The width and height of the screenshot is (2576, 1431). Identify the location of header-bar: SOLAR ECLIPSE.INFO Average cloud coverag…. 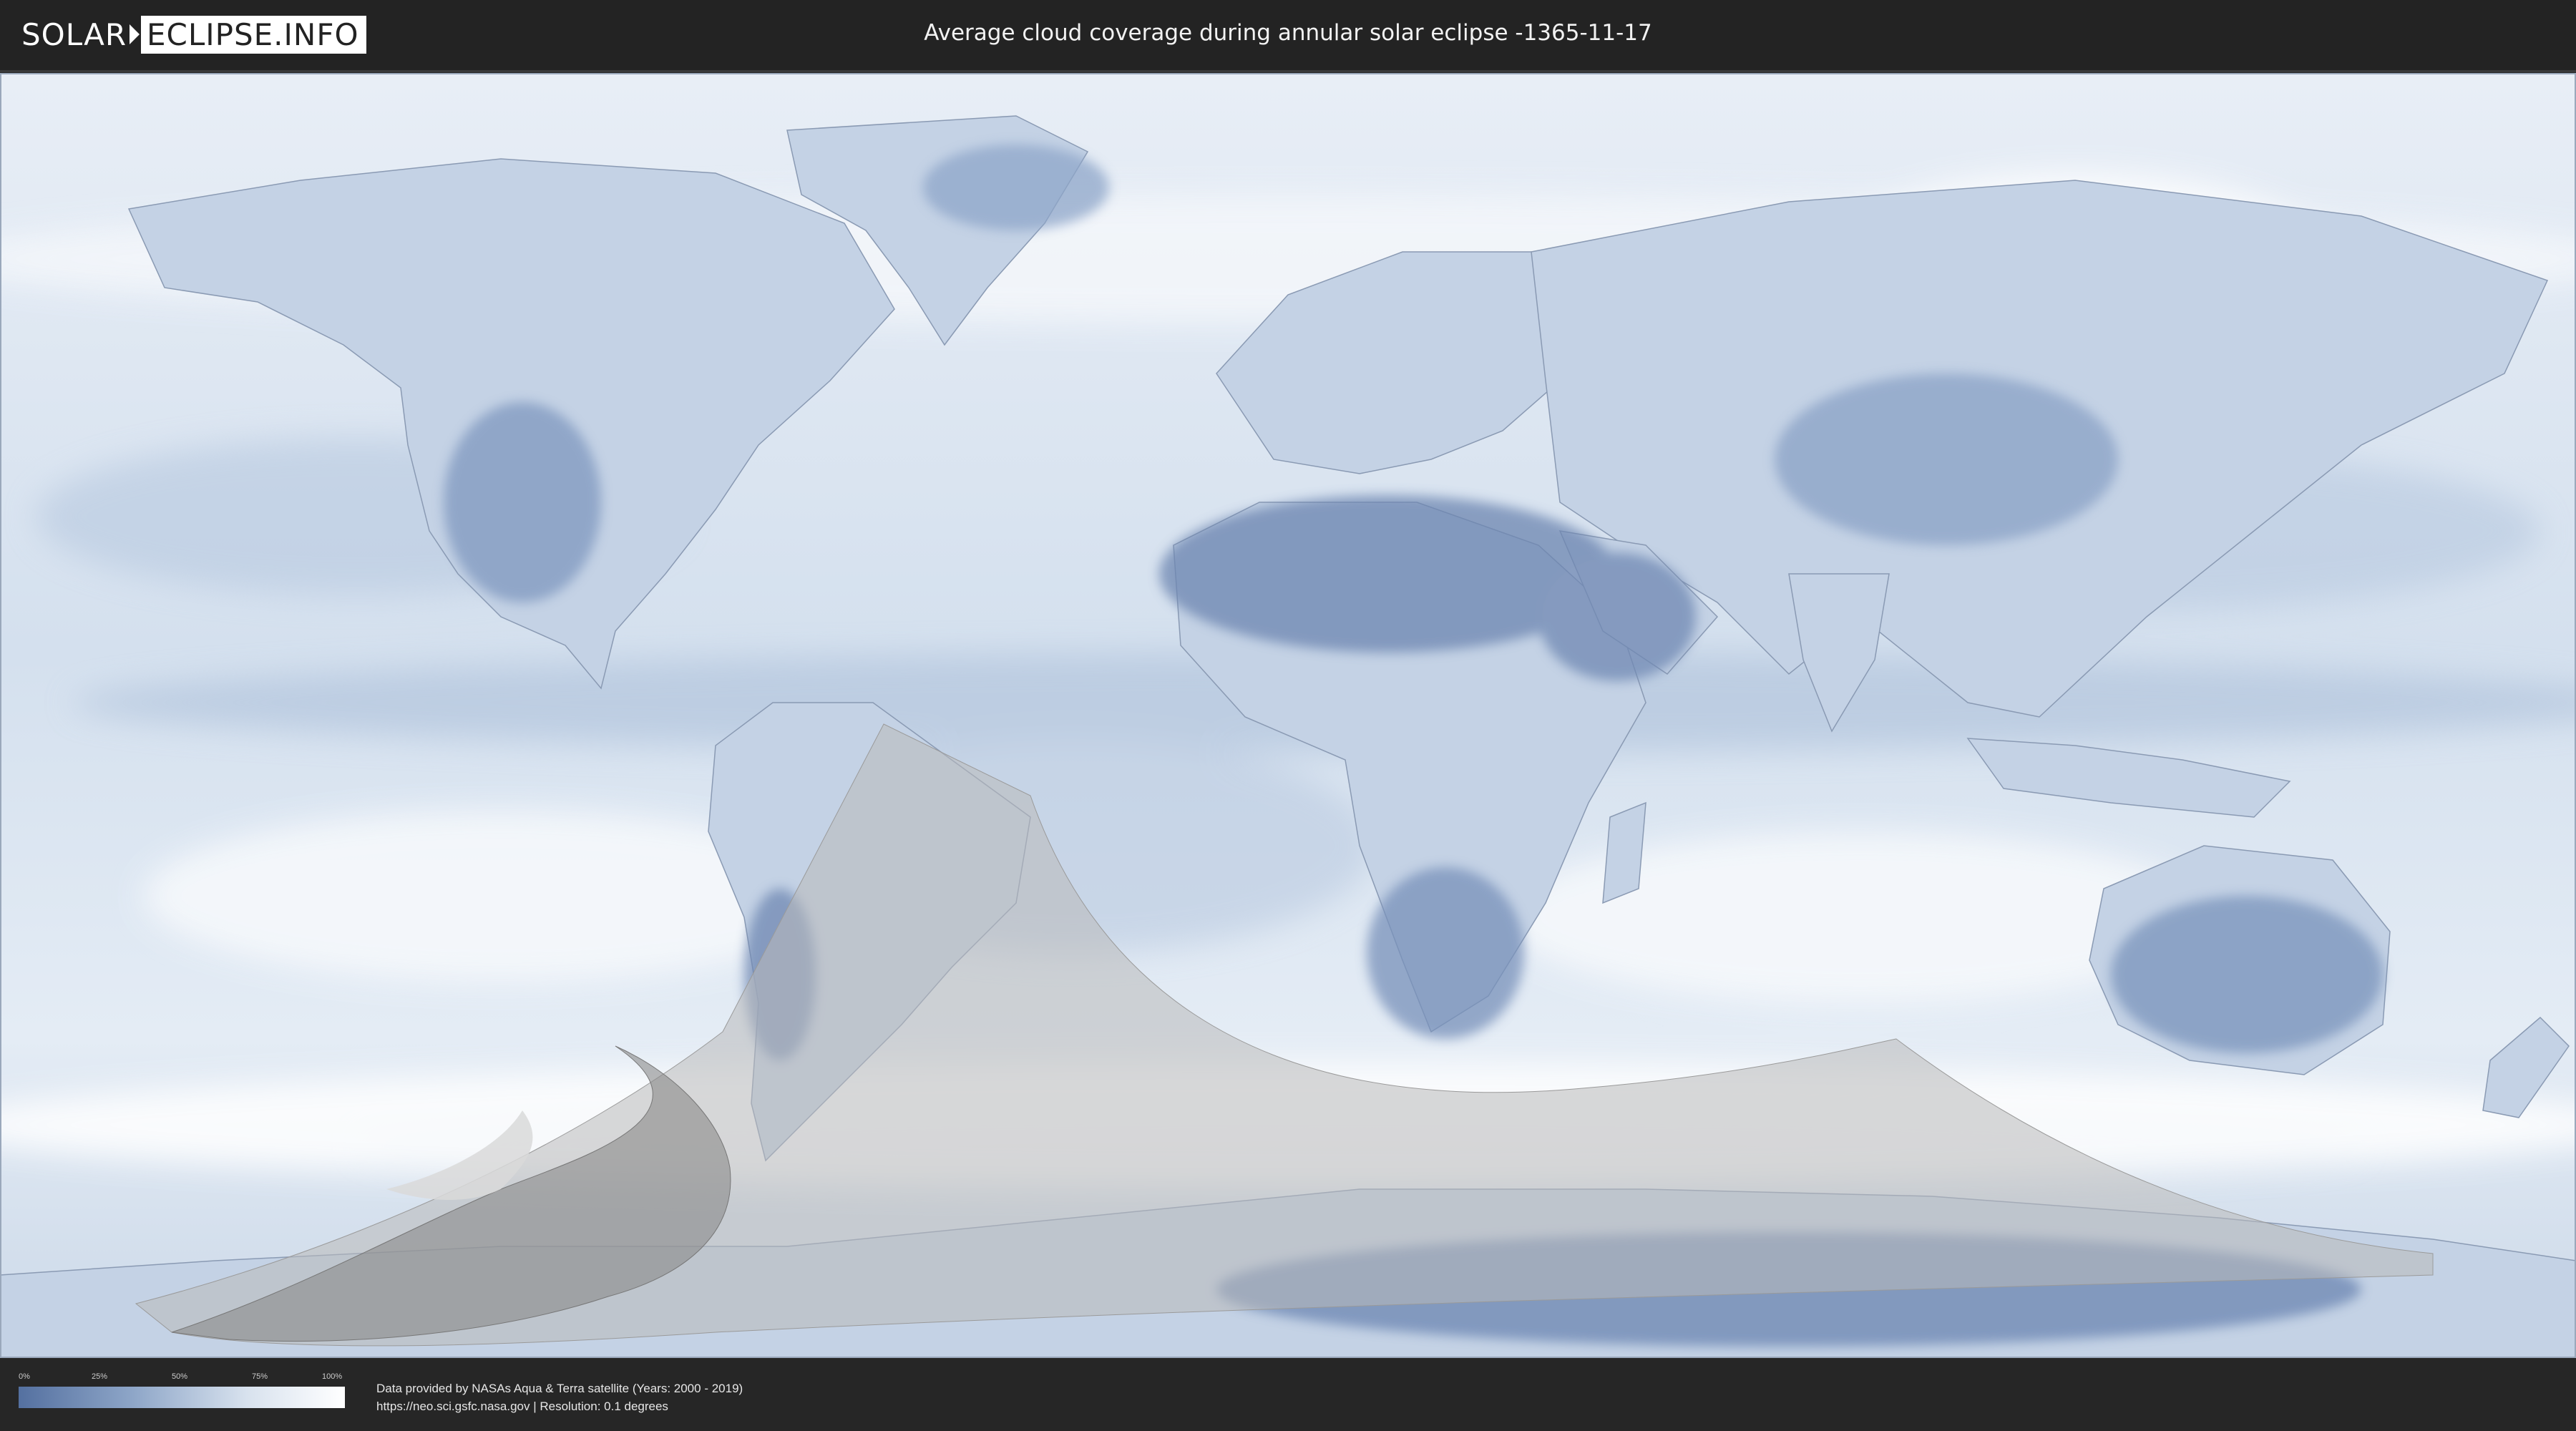
(1288, 36).